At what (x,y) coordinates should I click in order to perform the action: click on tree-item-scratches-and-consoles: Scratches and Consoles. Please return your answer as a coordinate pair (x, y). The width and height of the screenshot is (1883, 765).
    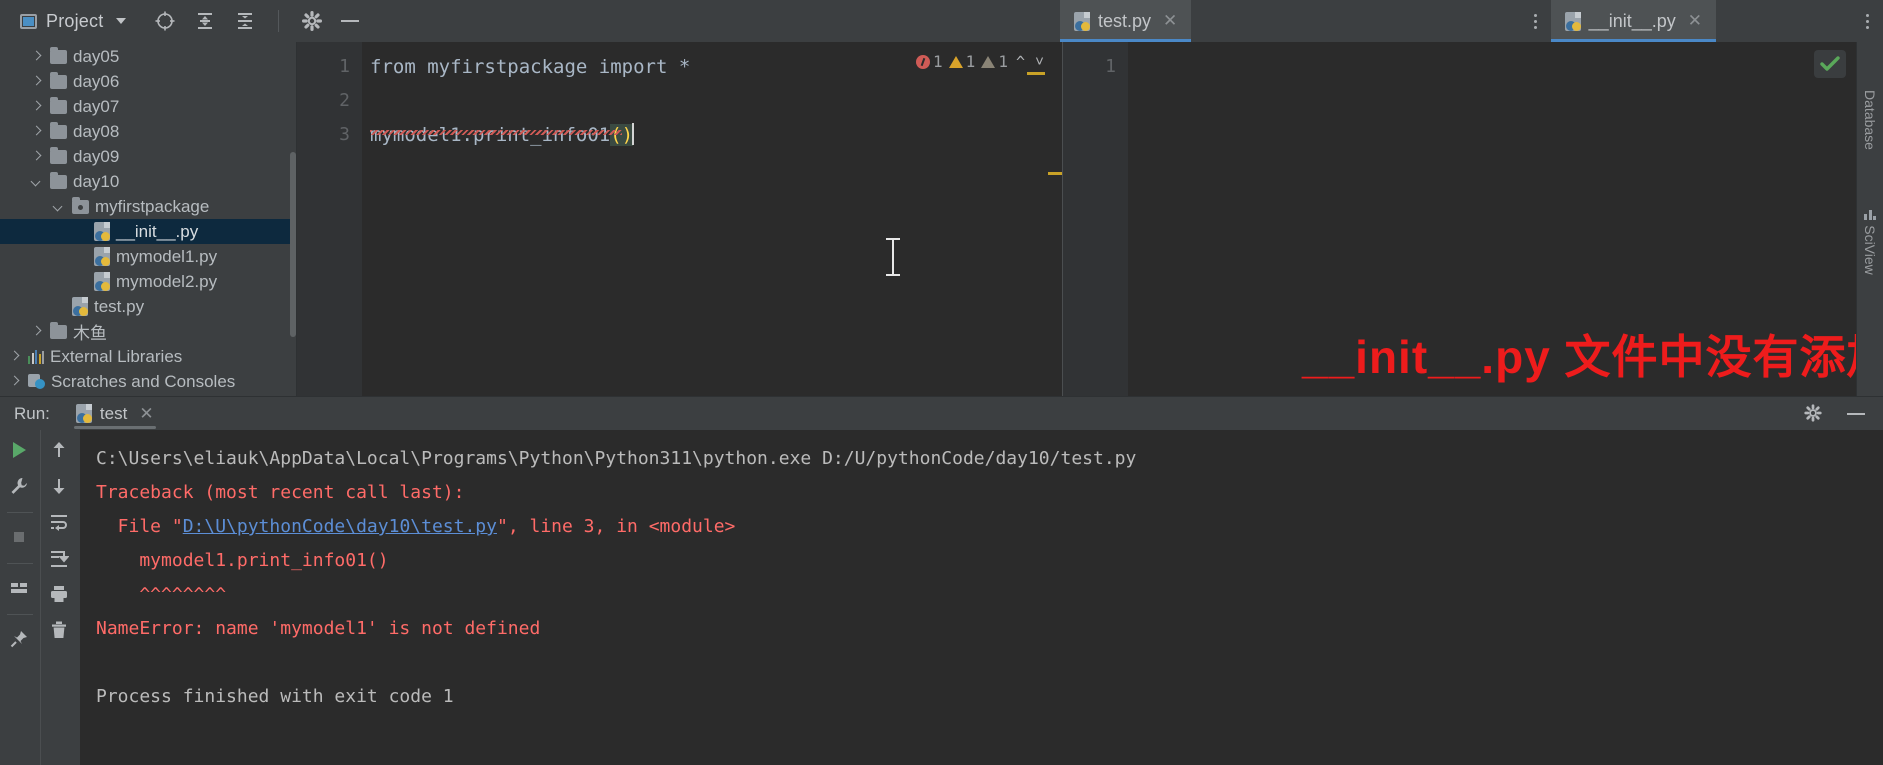
    Looking at the image, I should click on (148, 381).